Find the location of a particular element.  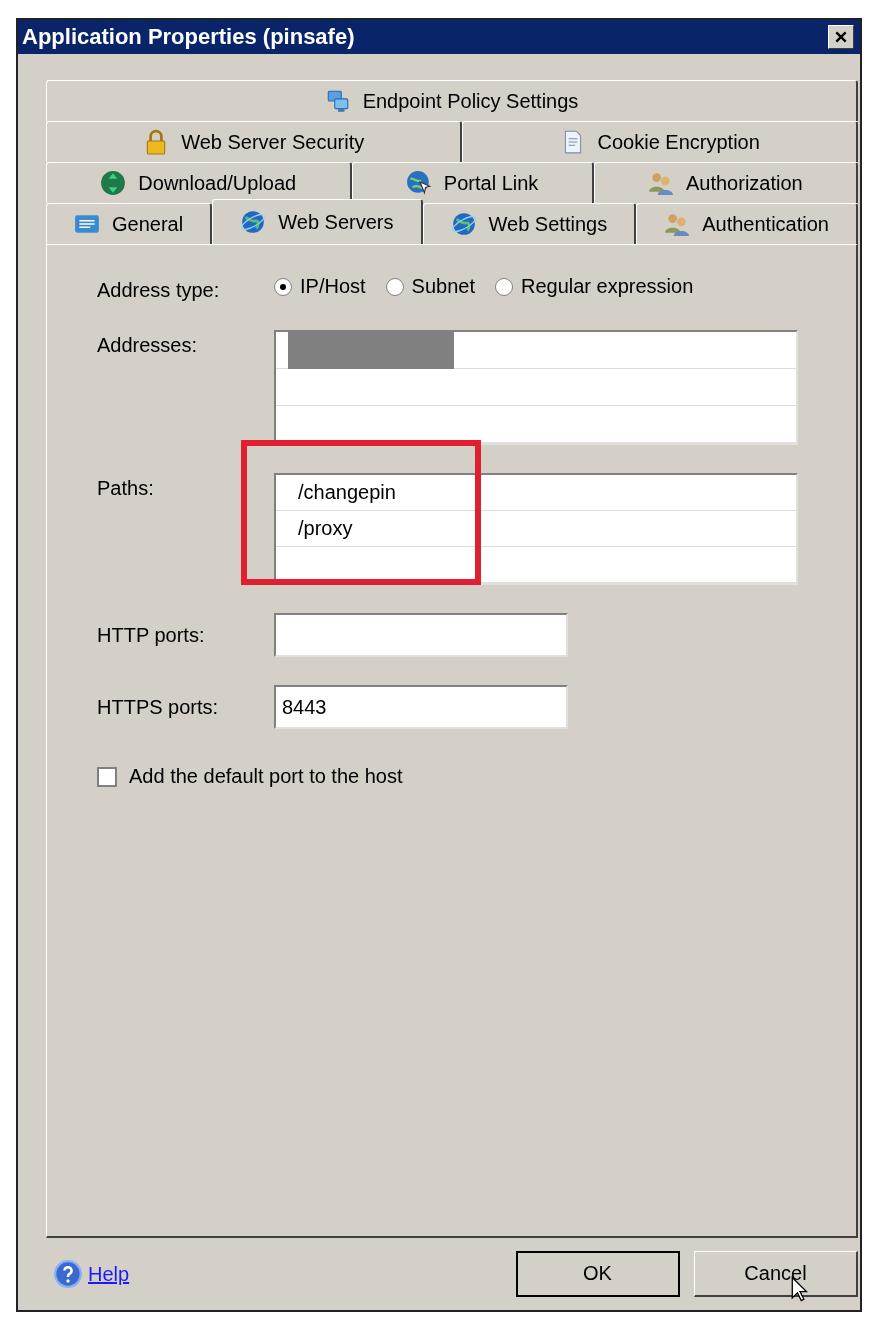

field-label: Address type: is located at coordinates (159, 290).